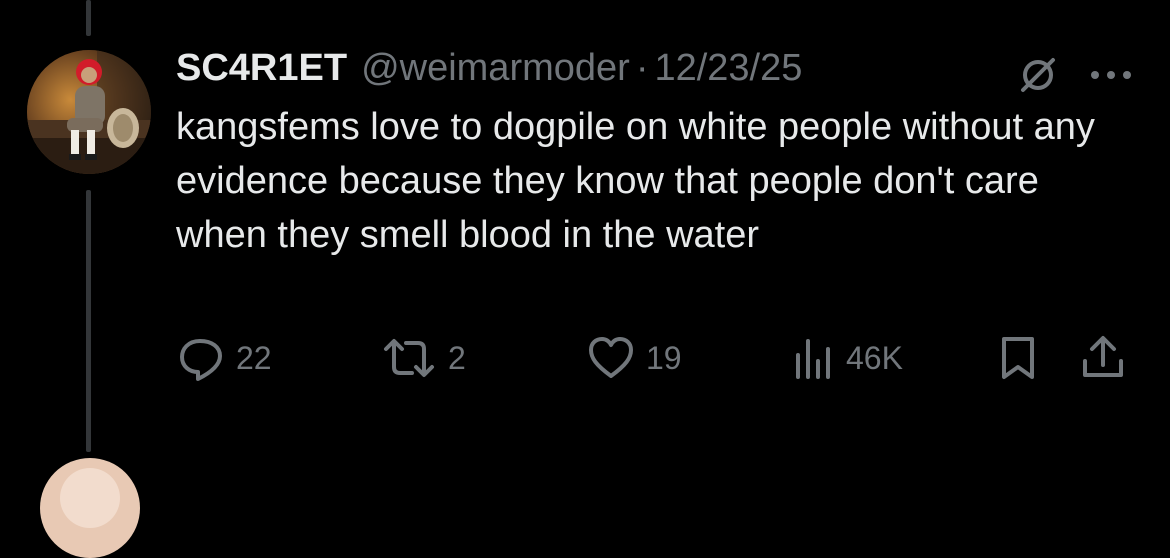  I want to click on bookmark-button, so click(1018, 358).